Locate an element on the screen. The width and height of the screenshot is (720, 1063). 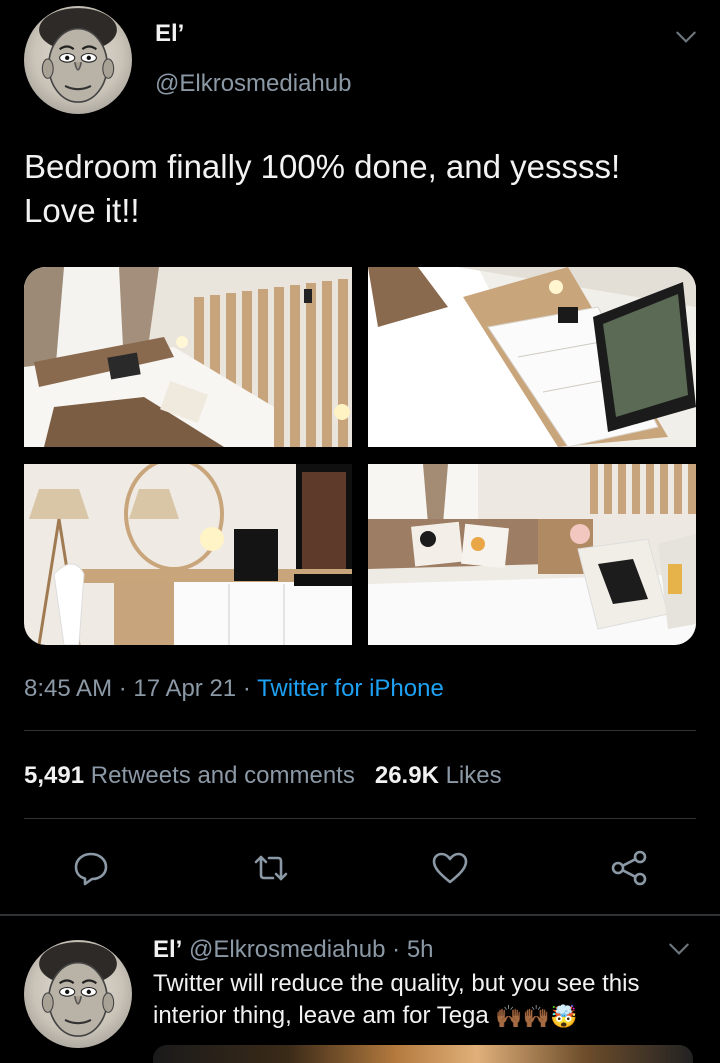
likes-label: Likes is located at coordinates (473, 775).